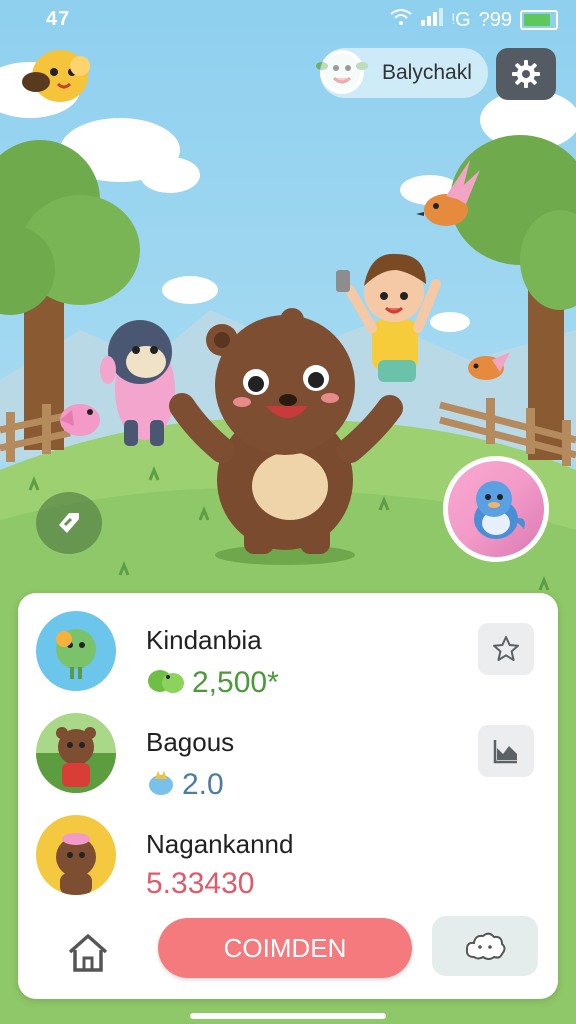 This screenshot has width=576, height=1024. Describe the element at coordinates (288, 1016) in the screenshot. I see `home-indicator` at that location.